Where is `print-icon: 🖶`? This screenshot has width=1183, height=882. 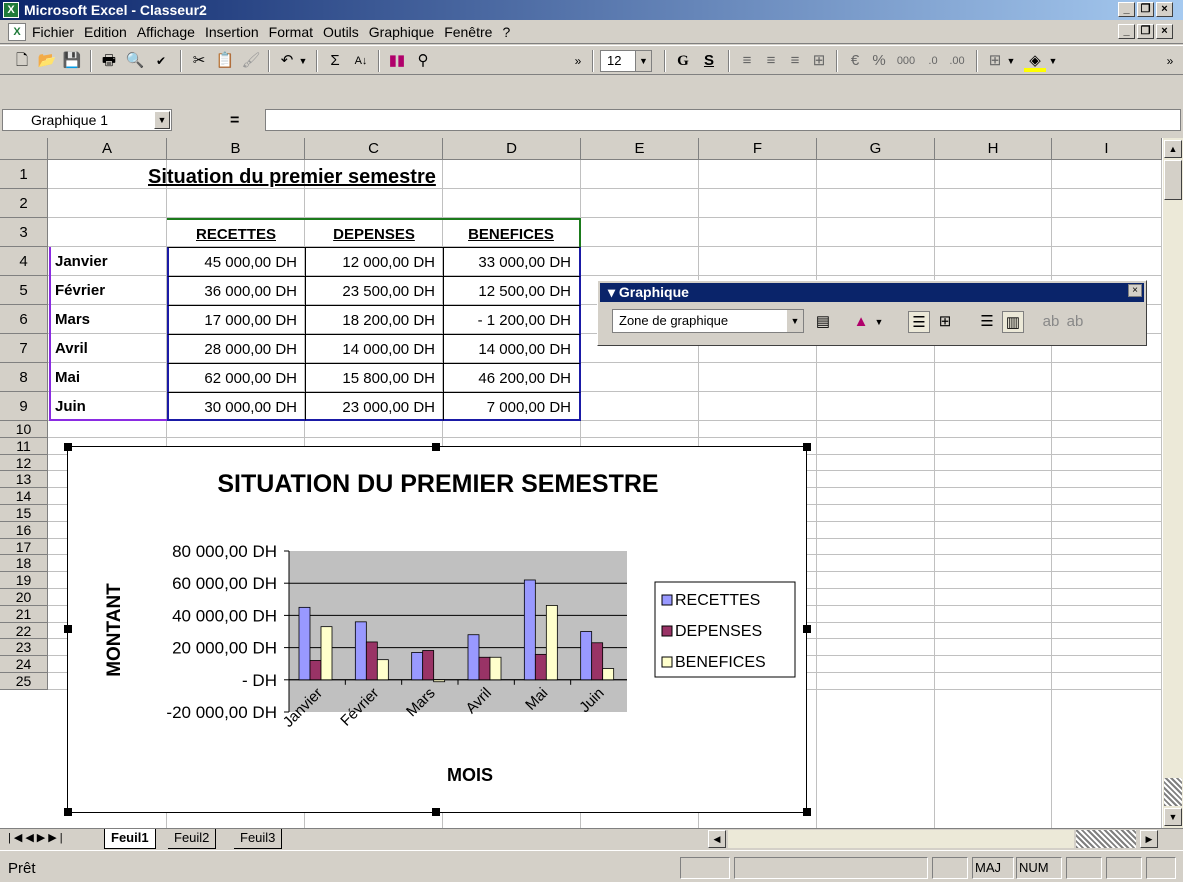 print-icon: 🖶 is located at coordinates (109, 61).